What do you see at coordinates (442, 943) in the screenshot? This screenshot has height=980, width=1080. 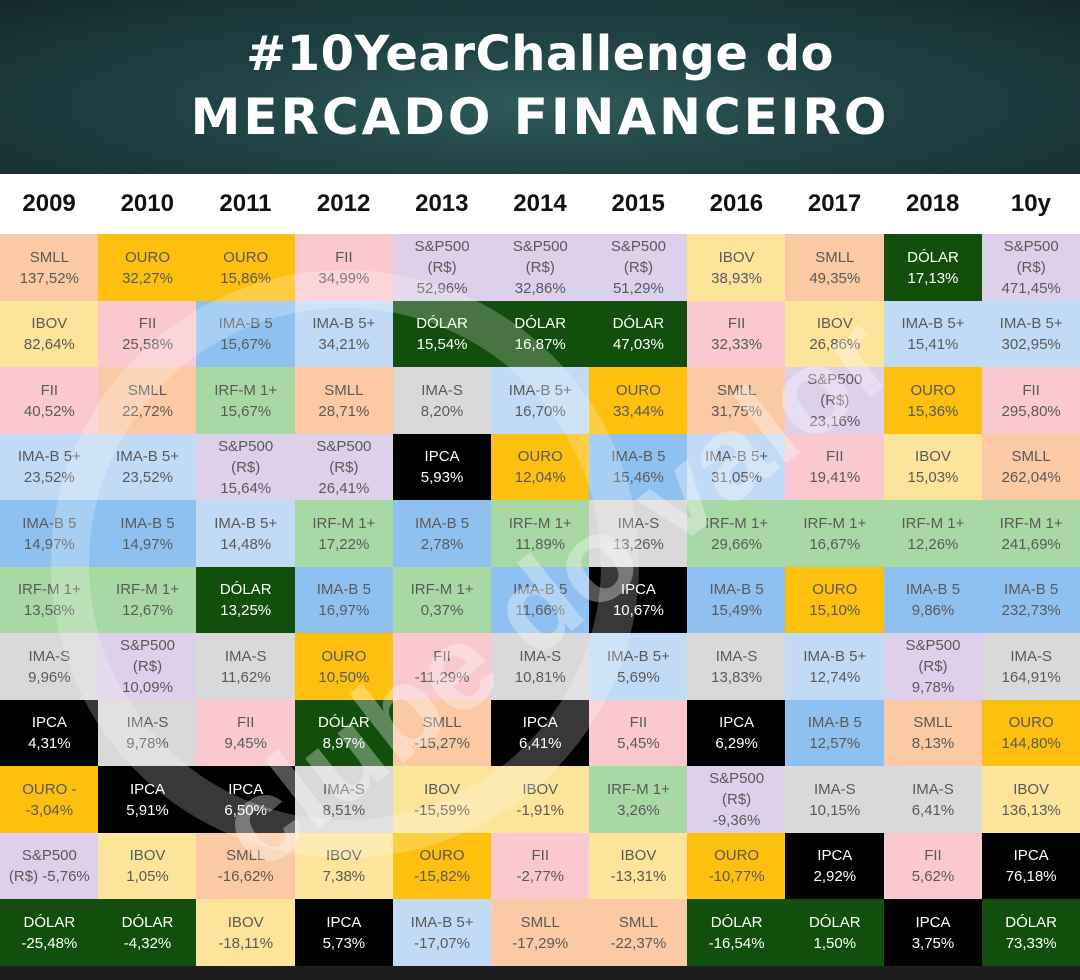 I see `cell-value: -17,07%` at bounding box center [442, 943].